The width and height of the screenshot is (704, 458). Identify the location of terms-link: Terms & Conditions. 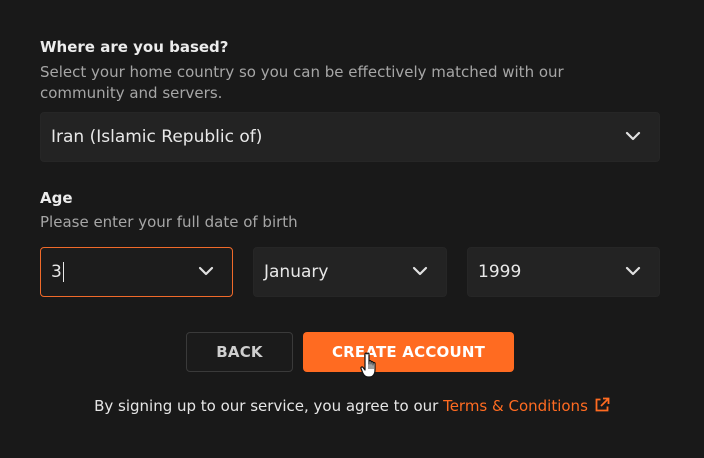
(526, 406).